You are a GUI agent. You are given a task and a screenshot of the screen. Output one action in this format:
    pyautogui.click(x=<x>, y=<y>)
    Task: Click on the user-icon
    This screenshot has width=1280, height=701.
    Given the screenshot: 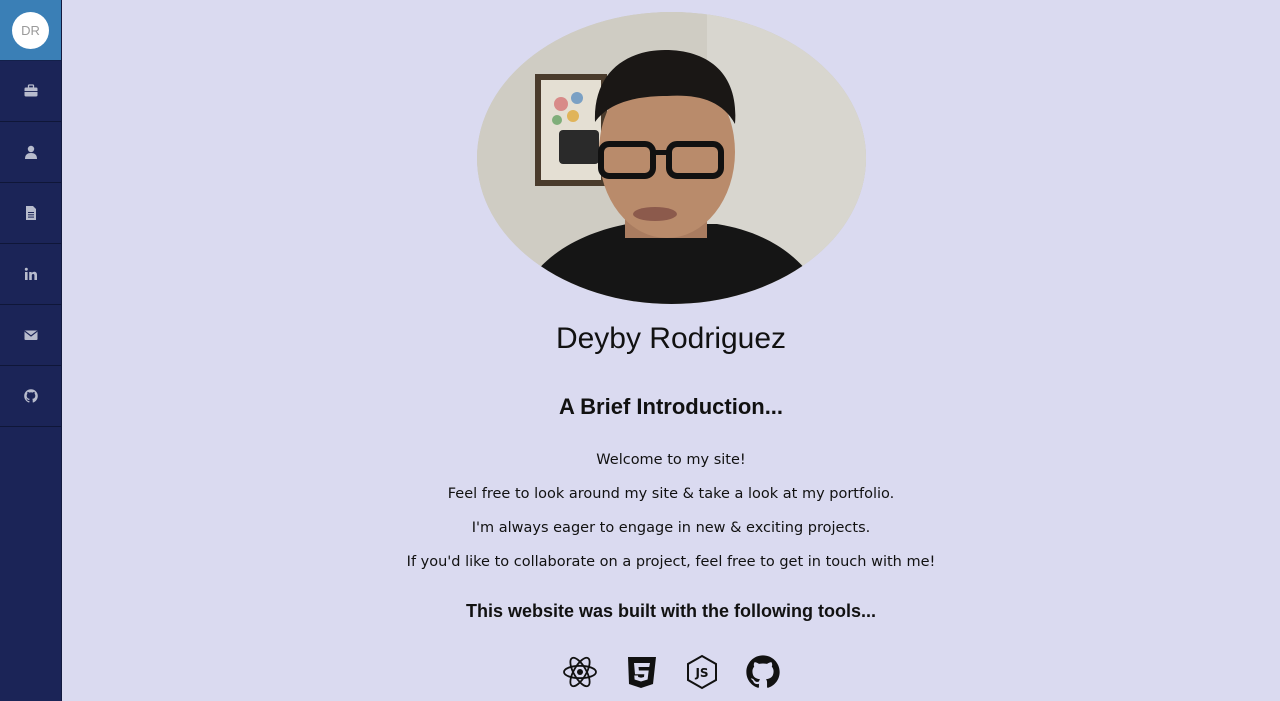 What is the action you would take?
    pyautogui.click(x=30, y=152)
    